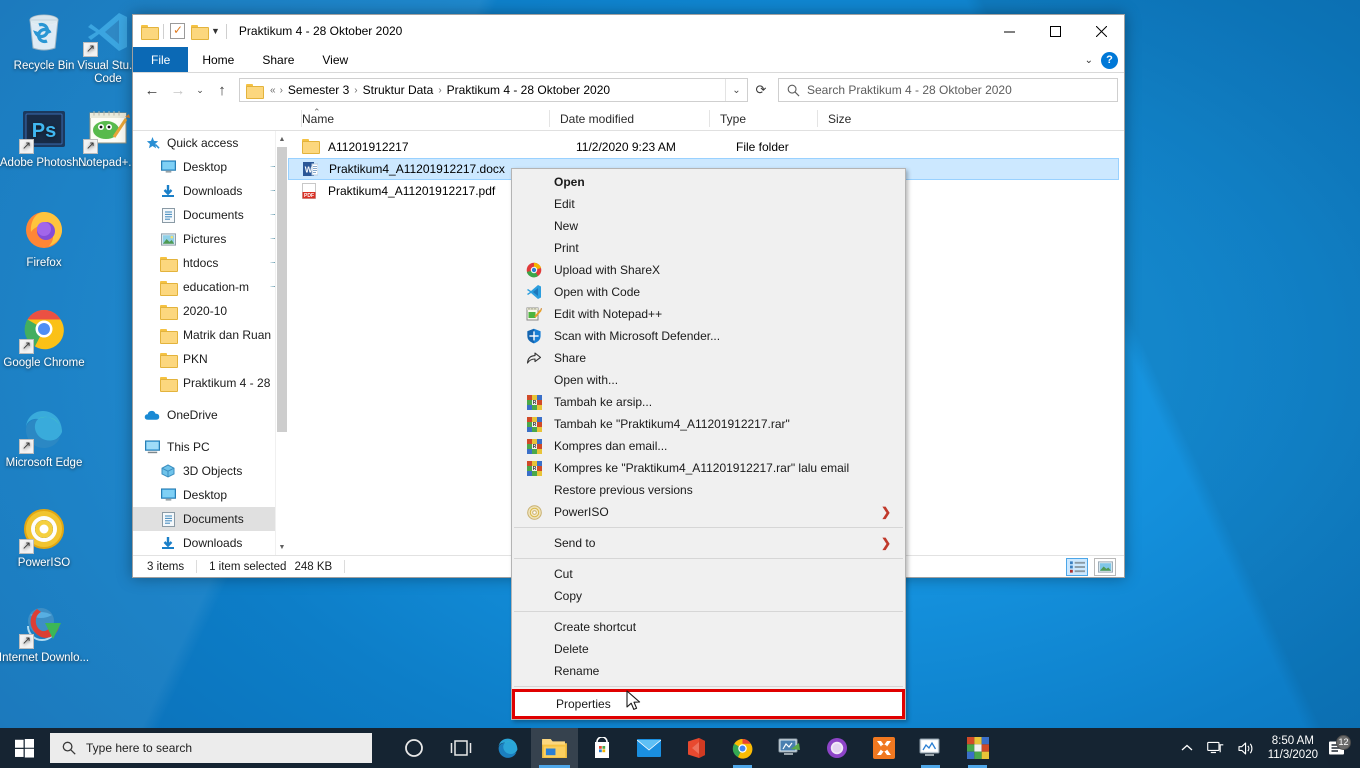  What do you see at coordinates (708, 596) in the screenshot?
I see `menu-item-copy: Copy` at bounding box center [708, 596].